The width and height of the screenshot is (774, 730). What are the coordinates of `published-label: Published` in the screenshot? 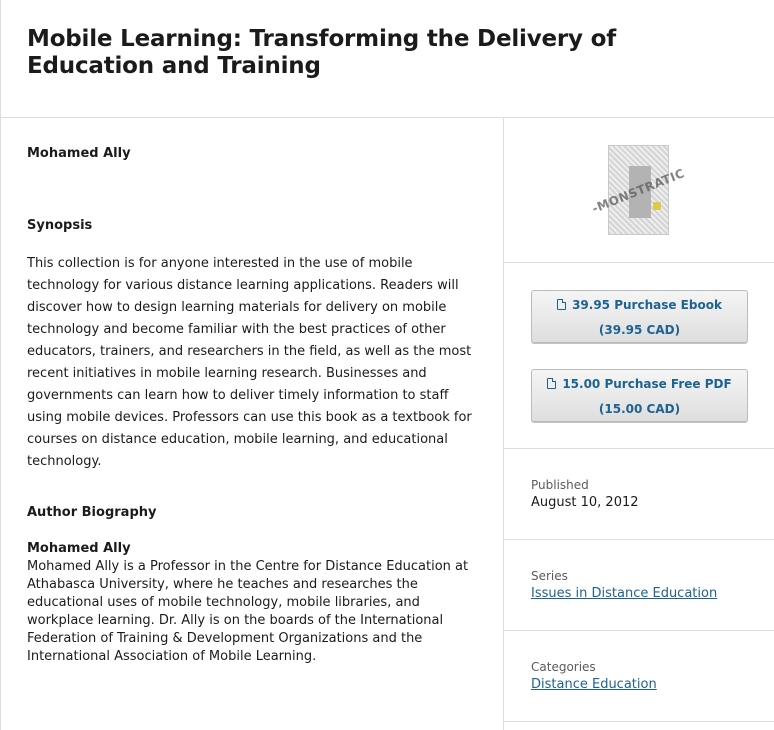 It's located at (560, 485).